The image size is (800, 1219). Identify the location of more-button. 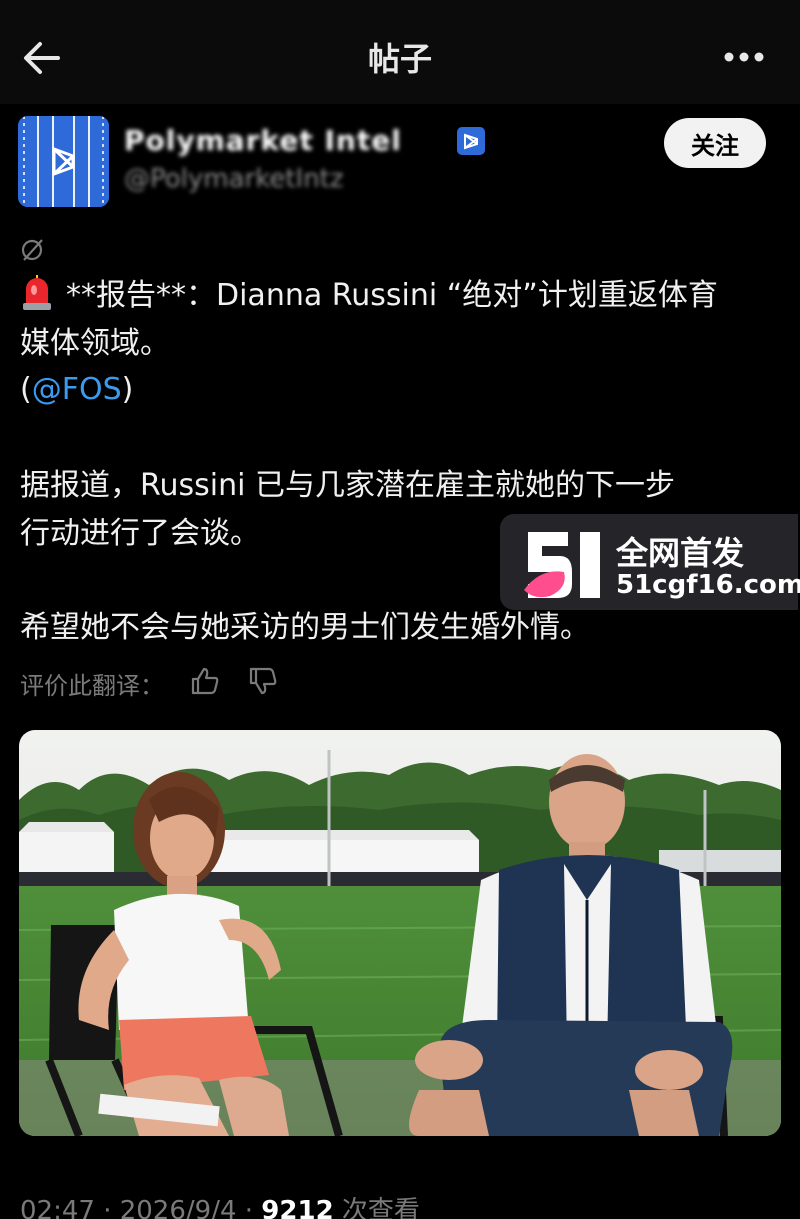
(744, 57).